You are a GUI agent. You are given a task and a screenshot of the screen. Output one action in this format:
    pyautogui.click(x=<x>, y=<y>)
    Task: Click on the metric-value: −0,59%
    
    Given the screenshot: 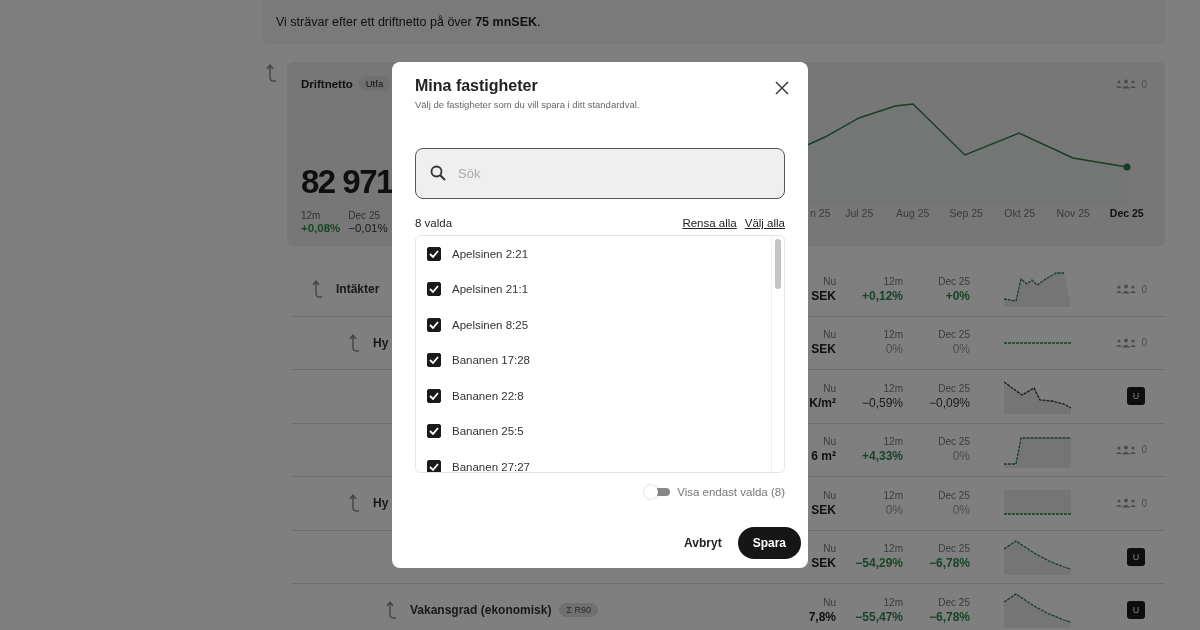 What is the action you would take?
    pyautogui.click(x=882, y=402)
    